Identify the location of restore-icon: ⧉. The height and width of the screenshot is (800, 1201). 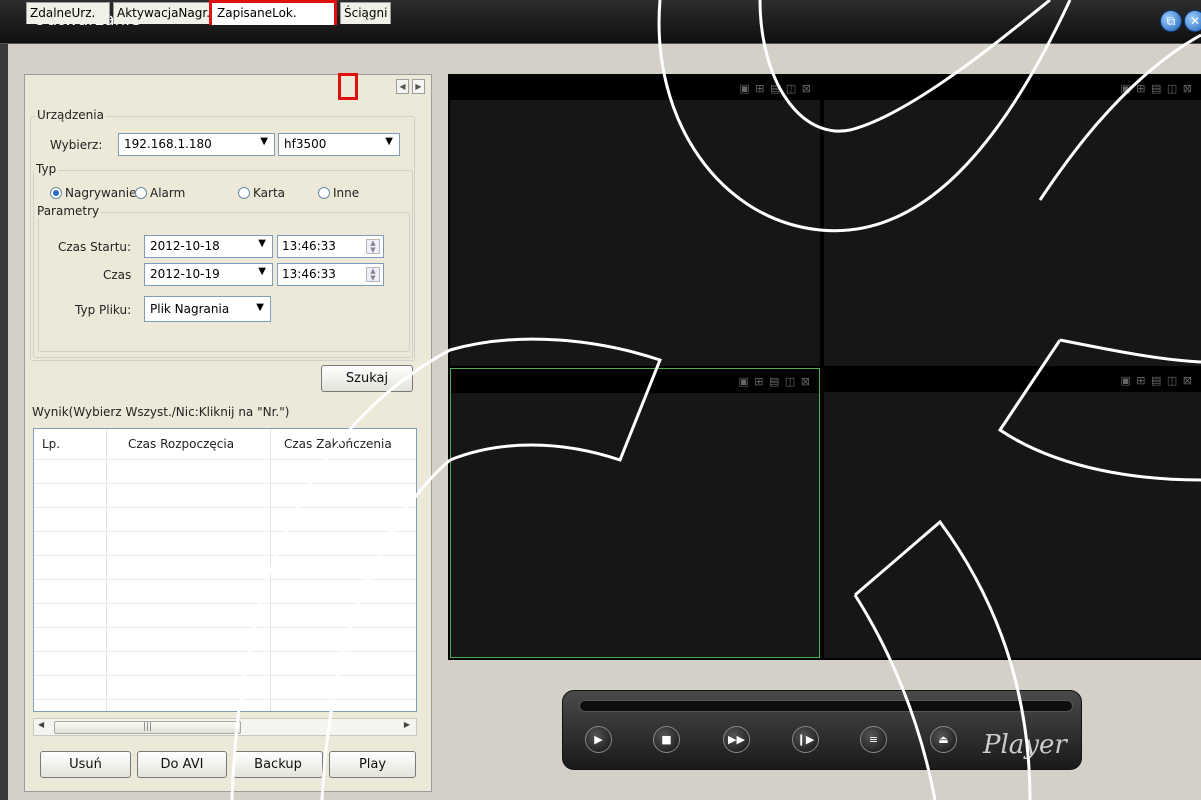
(1171, 21).